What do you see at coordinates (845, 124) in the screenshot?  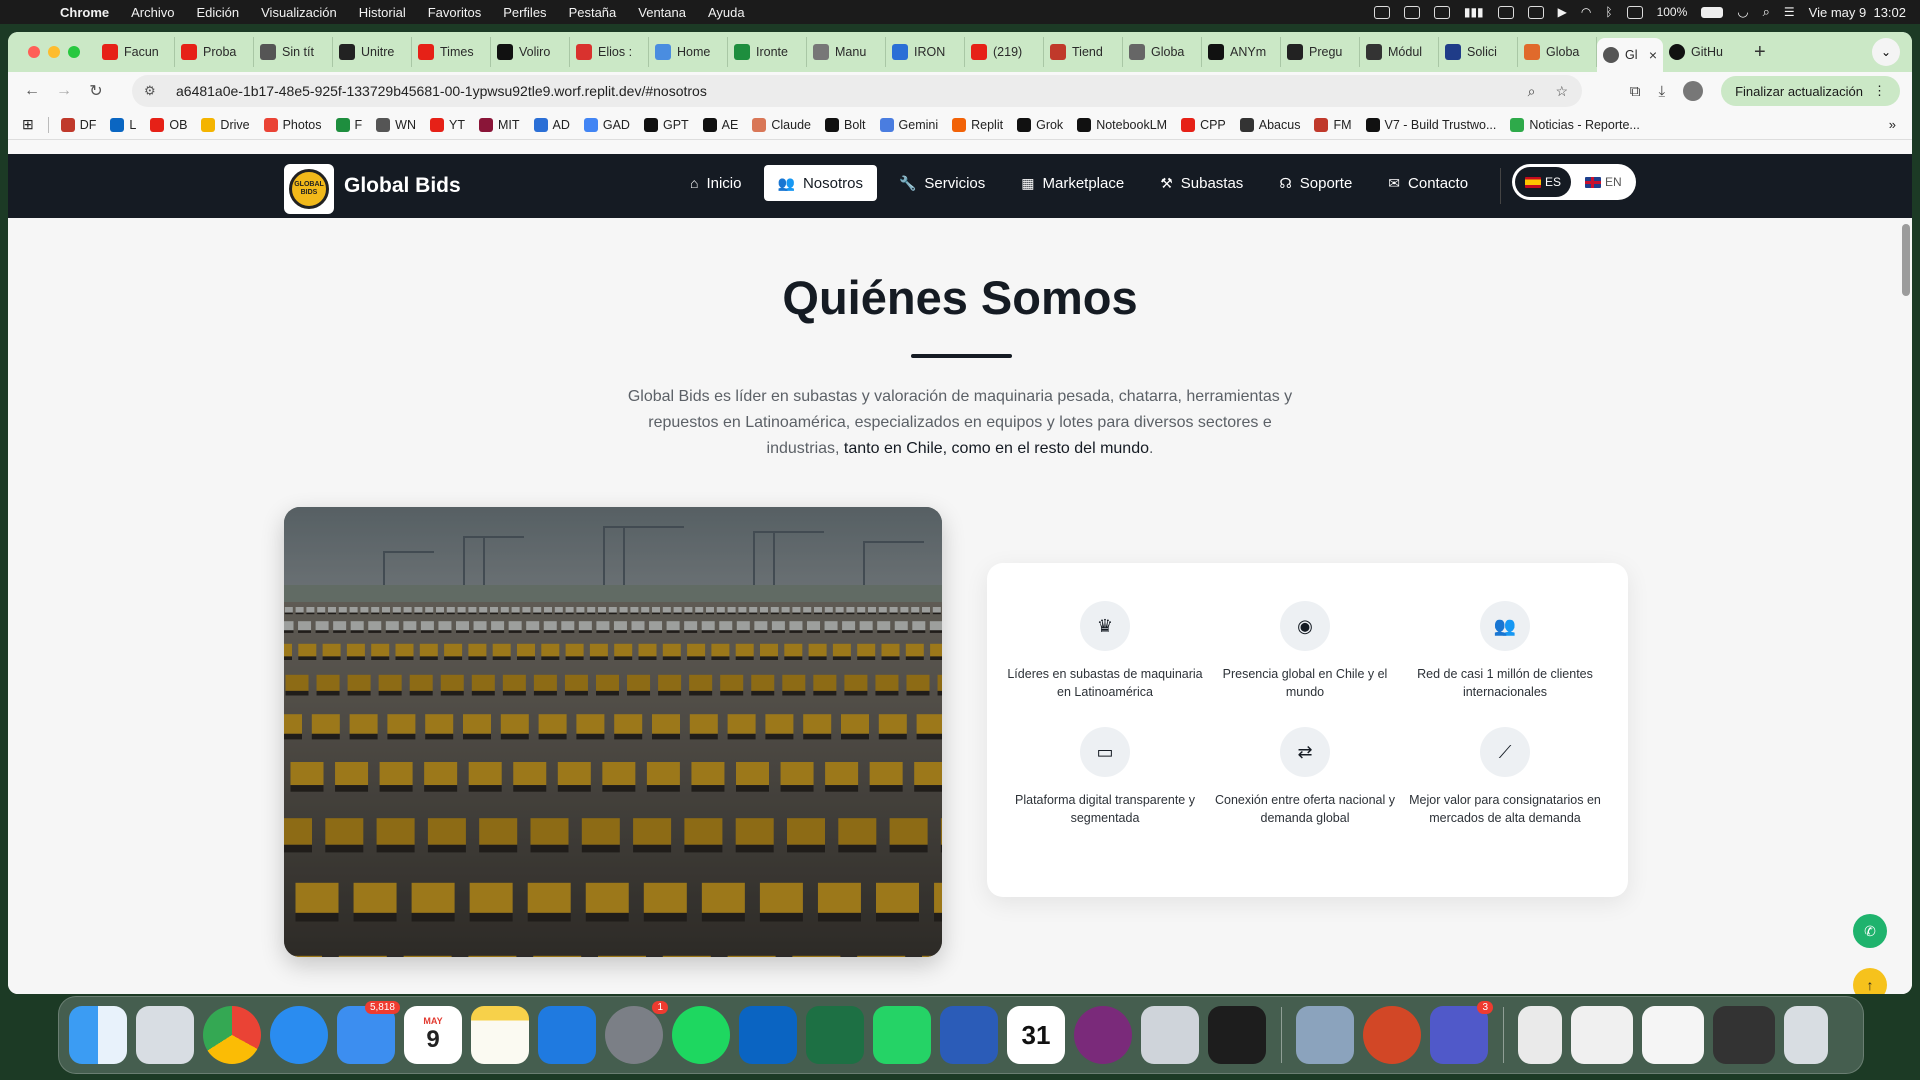 I see `bookmark-item: Bolt` at bounding box center [845, 124].